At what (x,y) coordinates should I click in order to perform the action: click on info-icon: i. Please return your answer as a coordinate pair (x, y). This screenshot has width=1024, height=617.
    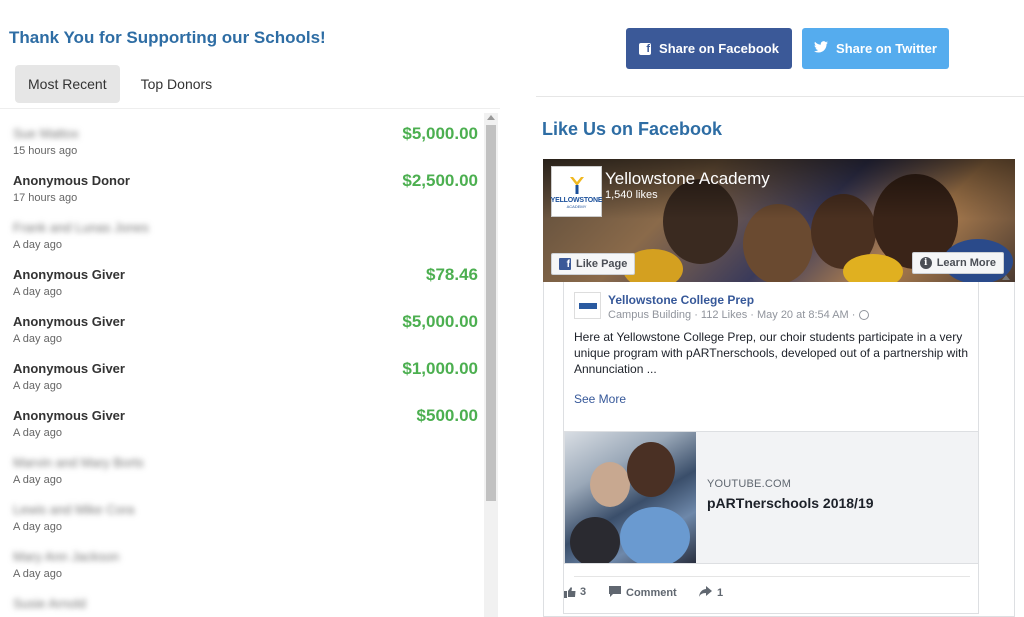
    Looking at the image, I should click on (925, 263).